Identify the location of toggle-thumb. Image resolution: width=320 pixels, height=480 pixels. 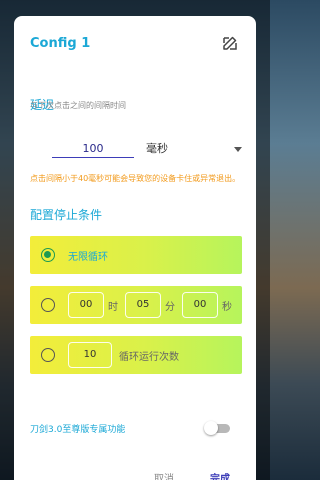
(211, 428).